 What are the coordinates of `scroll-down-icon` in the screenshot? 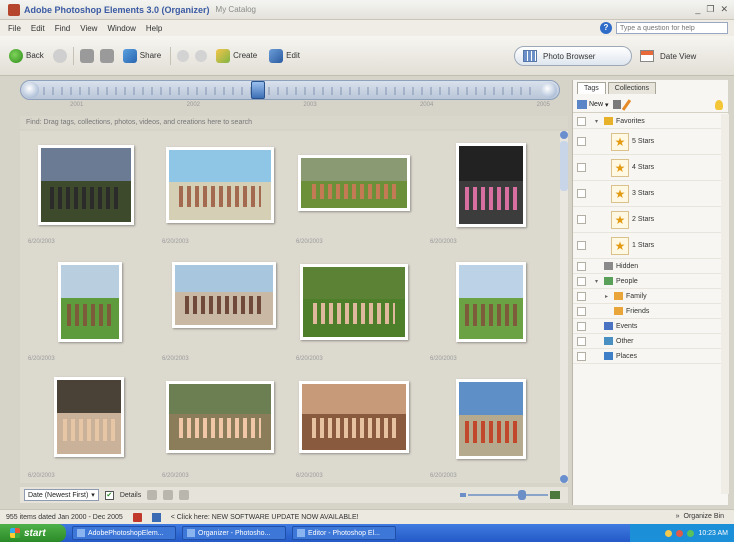 It's located at (564, 479).